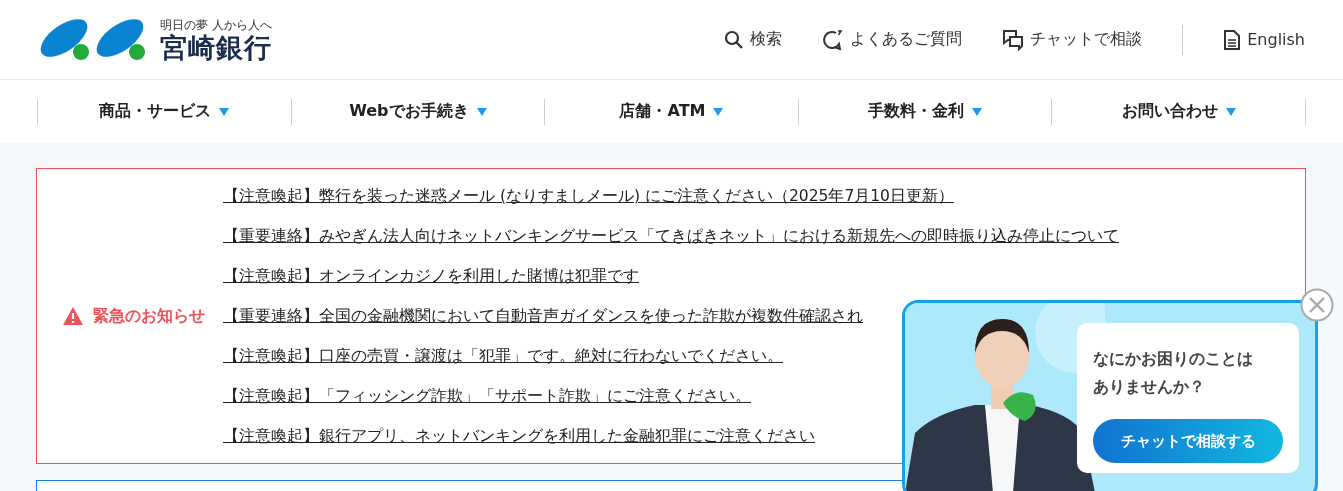 The width and height of the screenshot is (1343, 491). I want to click on tagline: 明日の夢 人から人へ, so click(216, 24).